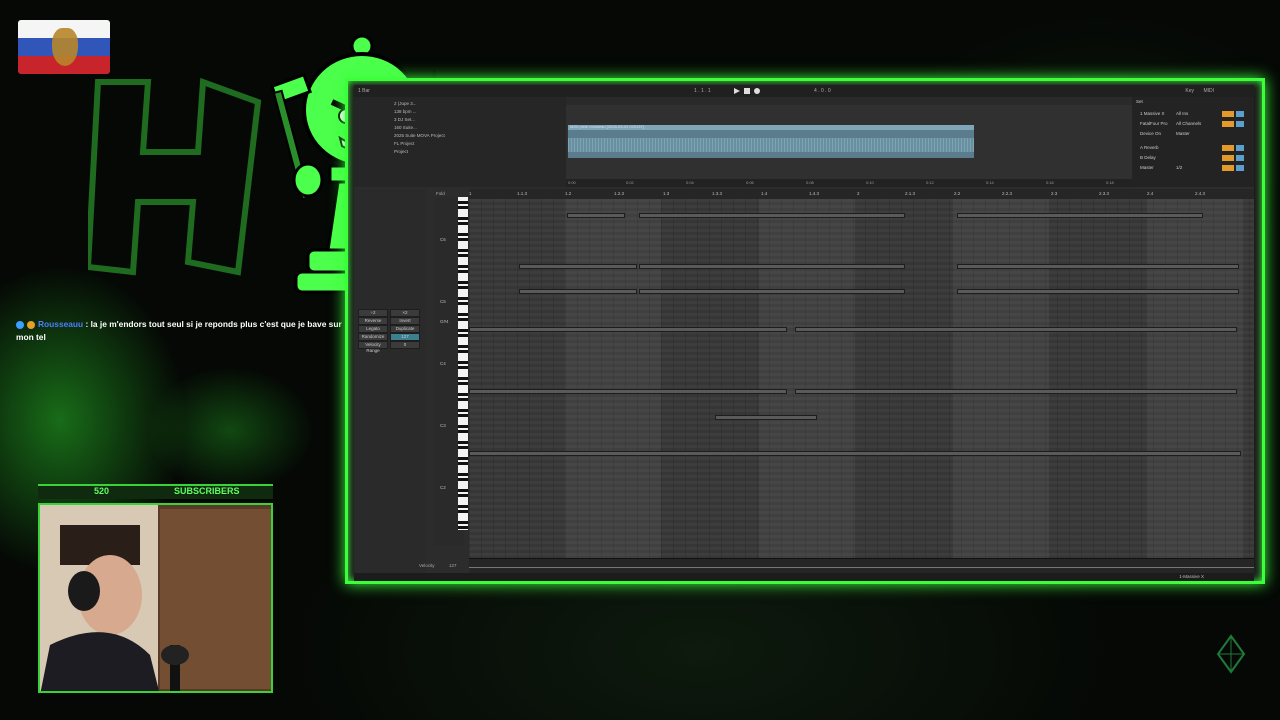  I want to click on song-position: 1 . 1 . 1, so click(702, 91).